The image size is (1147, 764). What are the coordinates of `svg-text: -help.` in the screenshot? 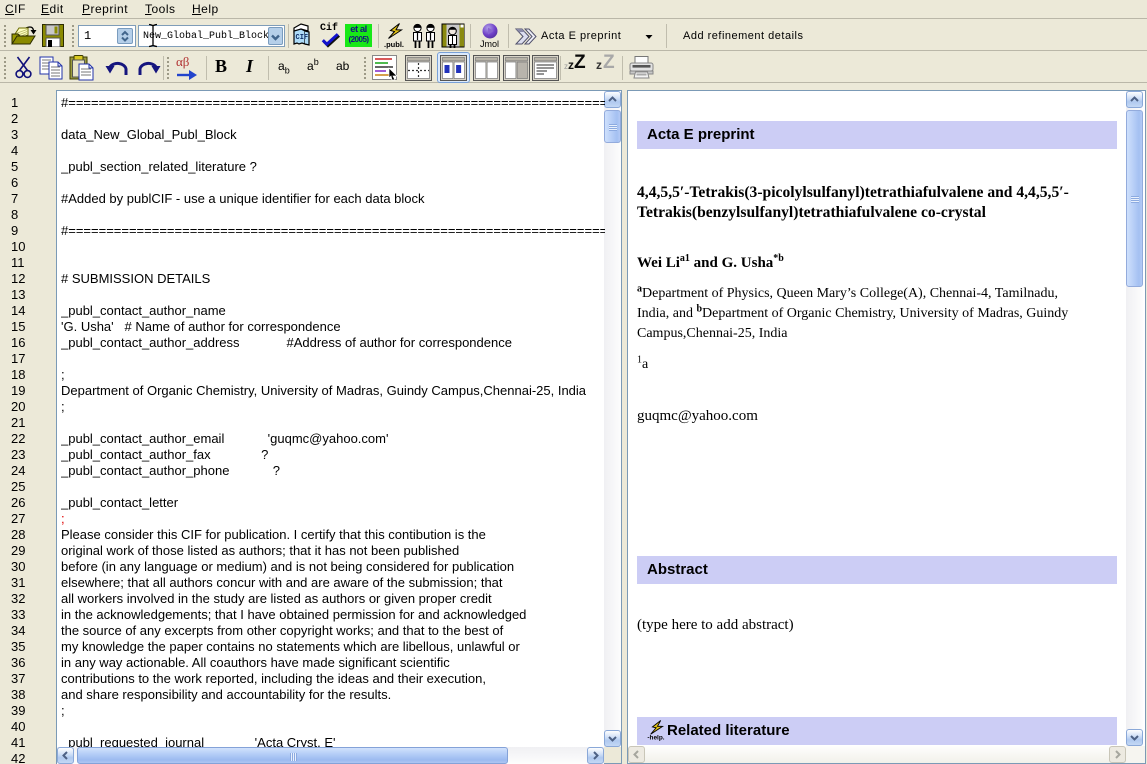 It's located at (655, 737).